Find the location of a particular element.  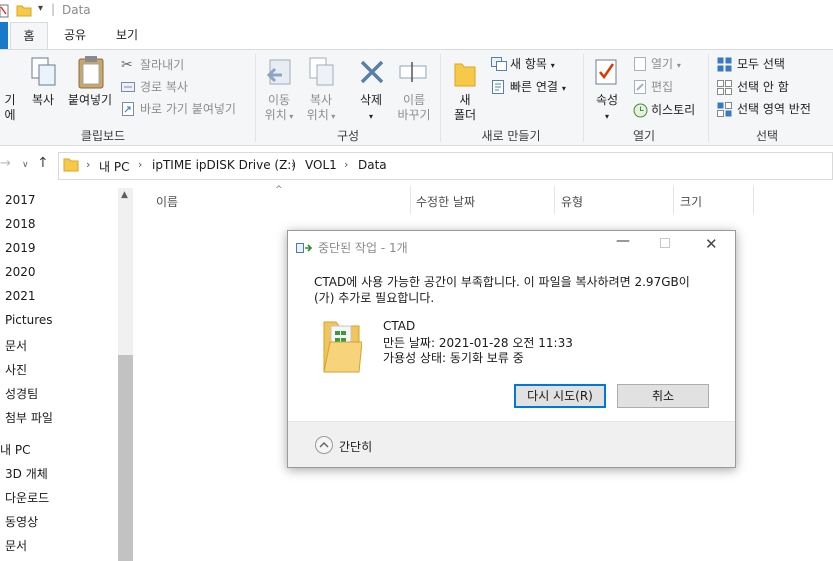

properties-label: 속성 is located at coordinates (607, 100).